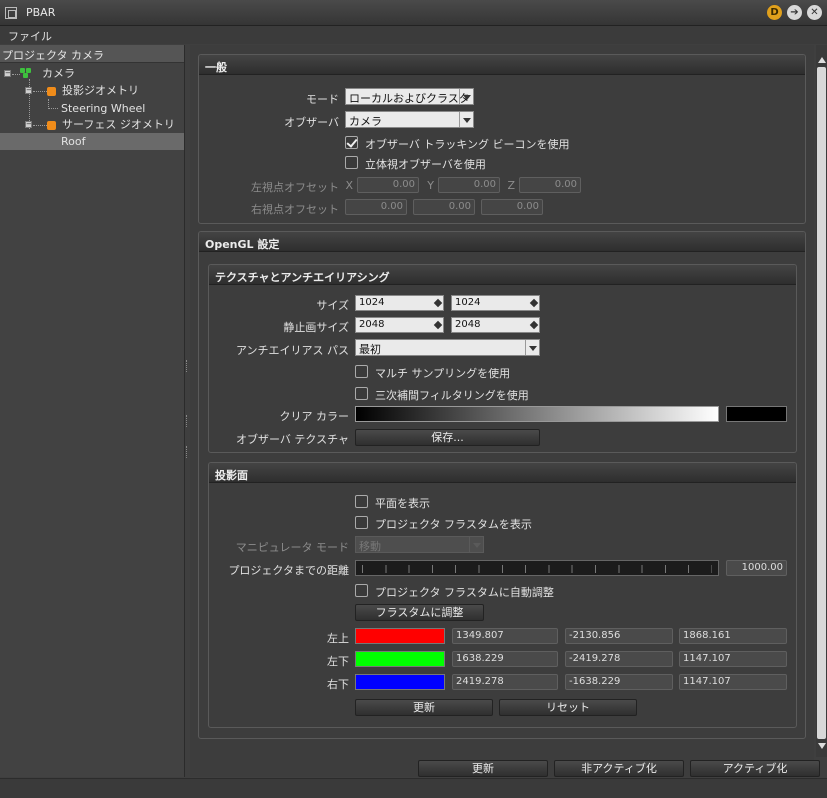 Image resolution: width=827 pixels, height=798 pixels. I want to click on bottom-left-label: 左下, so click(338, 661).